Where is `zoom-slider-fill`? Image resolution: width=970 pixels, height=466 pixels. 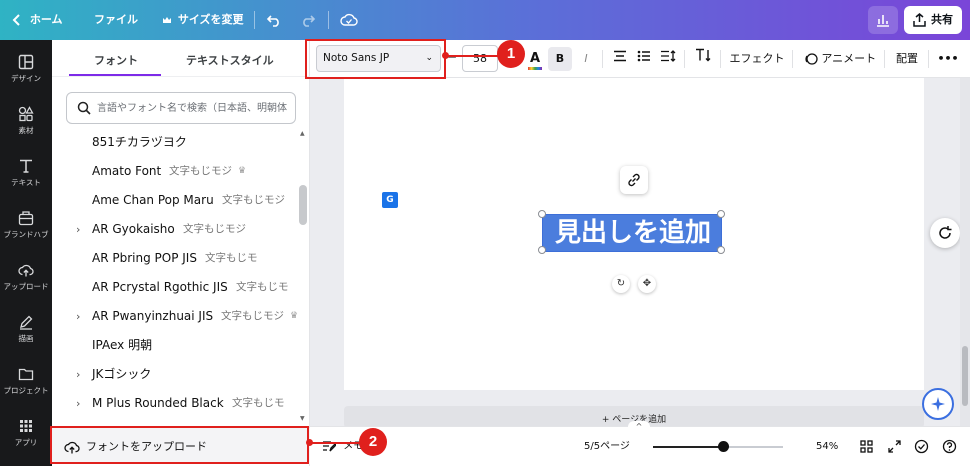 zoom-slider-fill is located at coordinates (688, 447).